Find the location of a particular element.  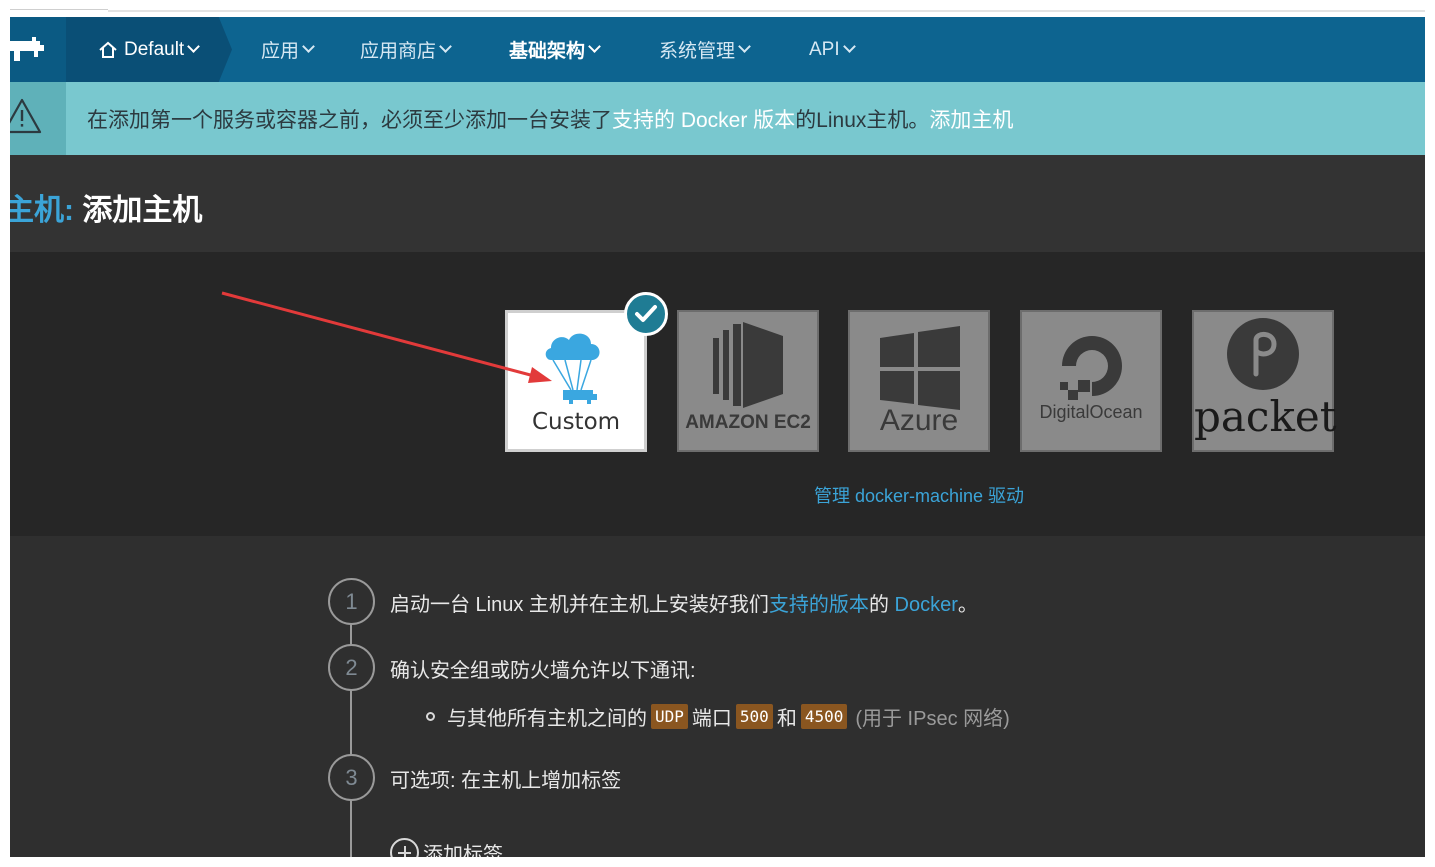

step-1-text-part: 。 is located at coordinates (967, 605).